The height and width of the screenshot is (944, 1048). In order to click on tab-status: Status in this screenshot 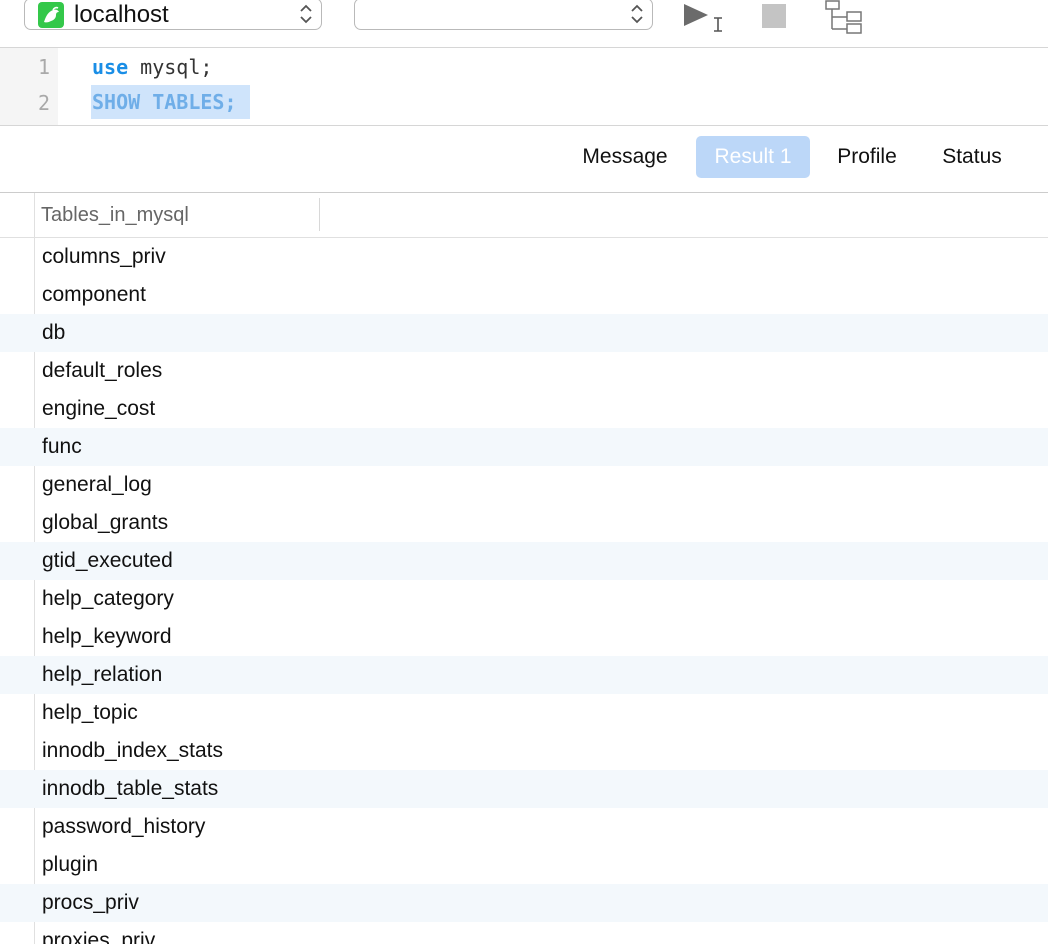, I will do `click(972, 157)`.